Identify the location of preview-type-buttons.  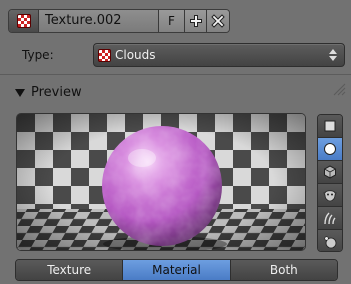
(330, 183).